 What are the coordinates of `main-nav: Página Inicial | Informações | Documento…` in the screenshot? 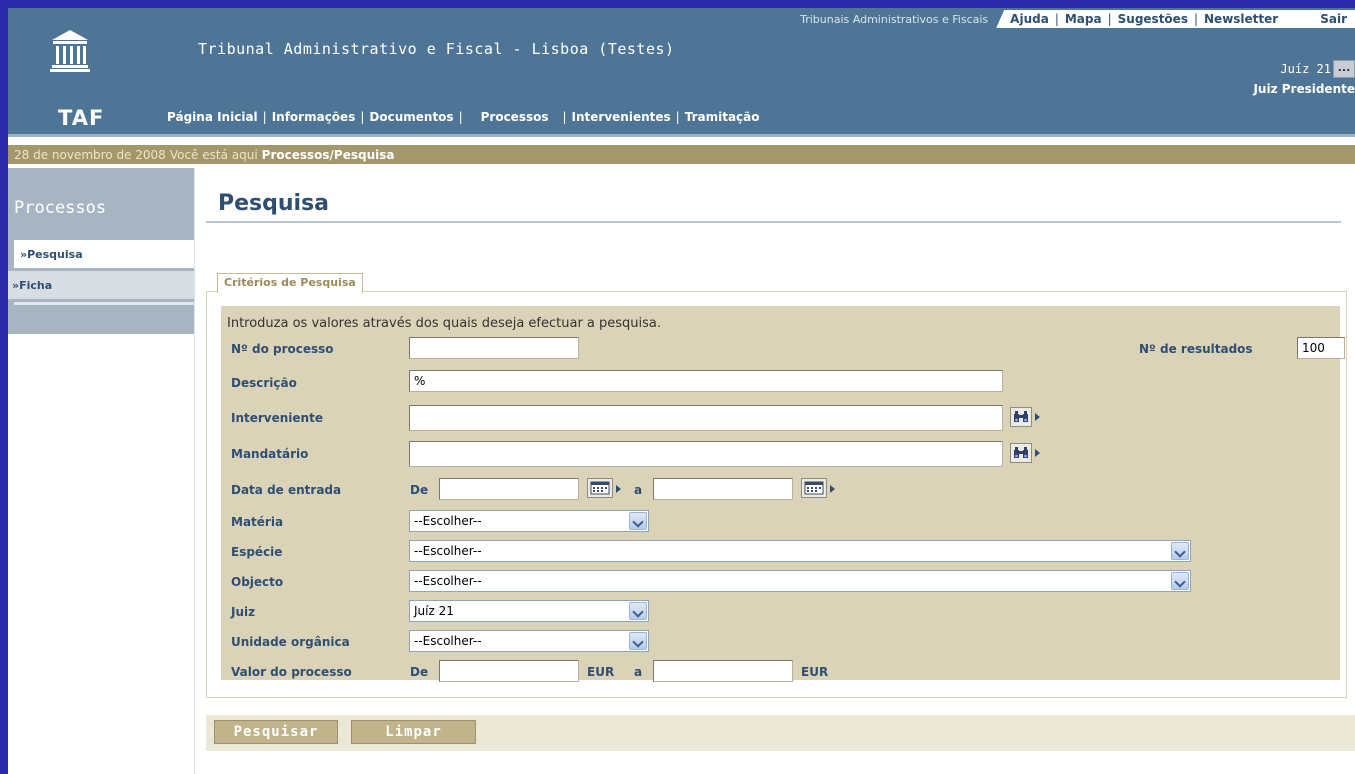 It's located at (463, 117).